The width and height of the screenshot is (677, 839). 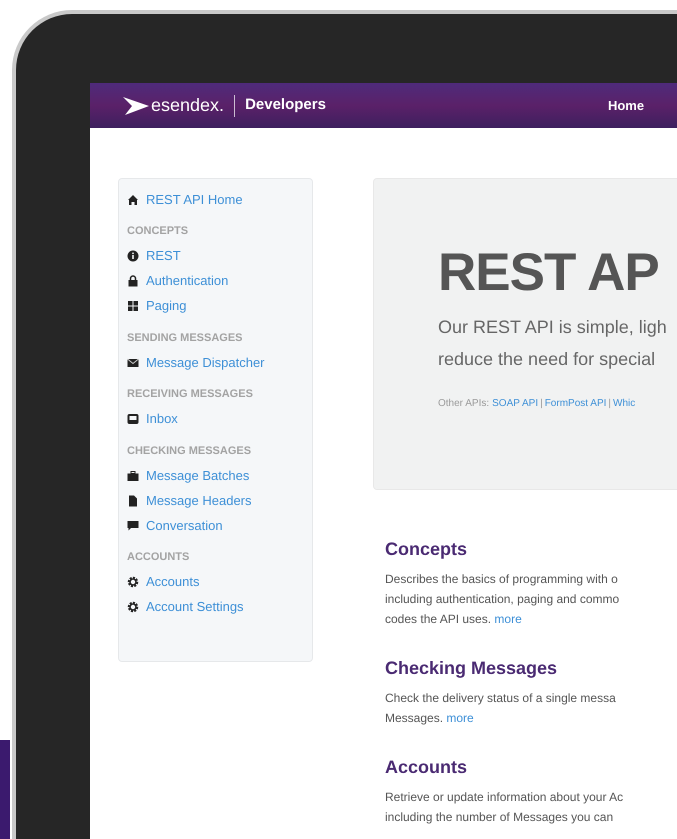 What do you see at coordinates (624, 403) in the screenshot?
I see `api-link: Whic` at bounding box center [624, 403].